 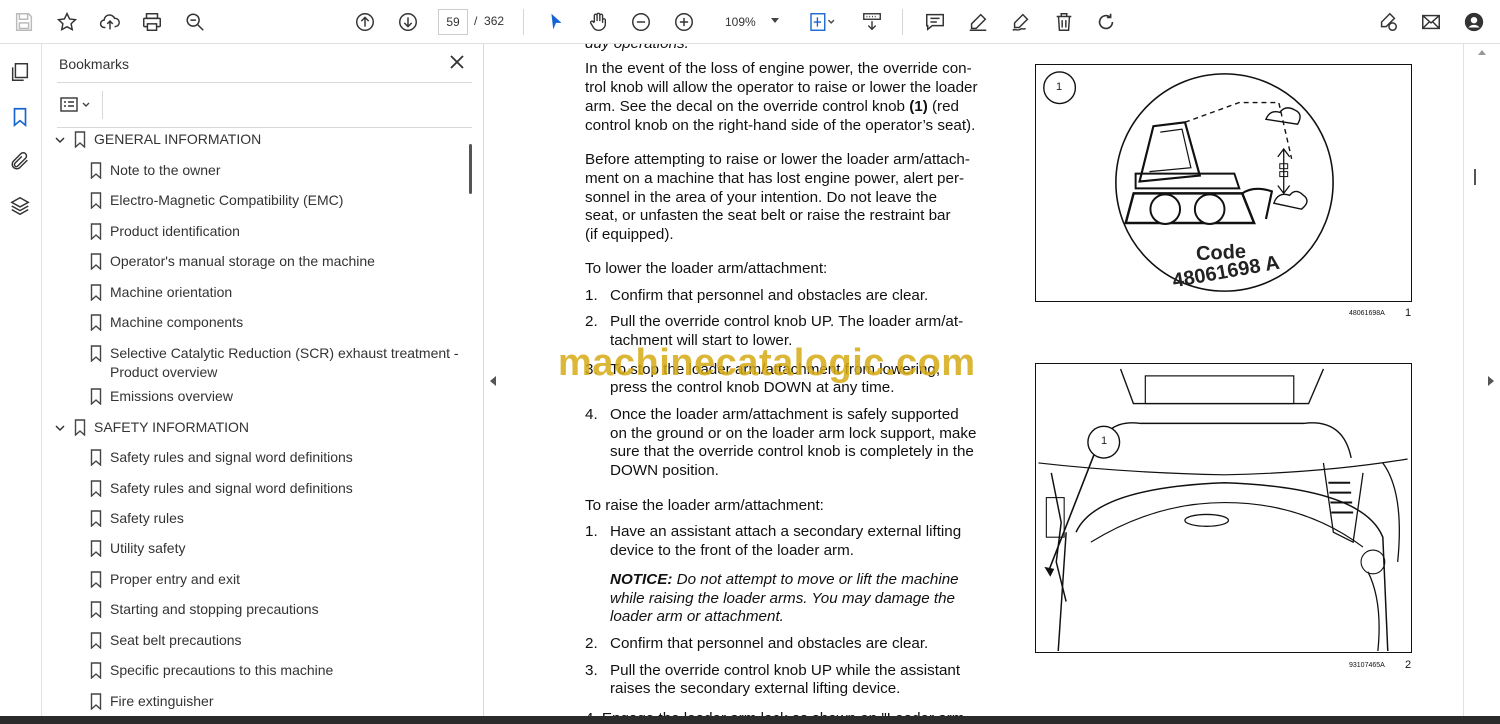 I want to click on bookmark-item: Starting and stopping precautions, so click(x=204, y=609).